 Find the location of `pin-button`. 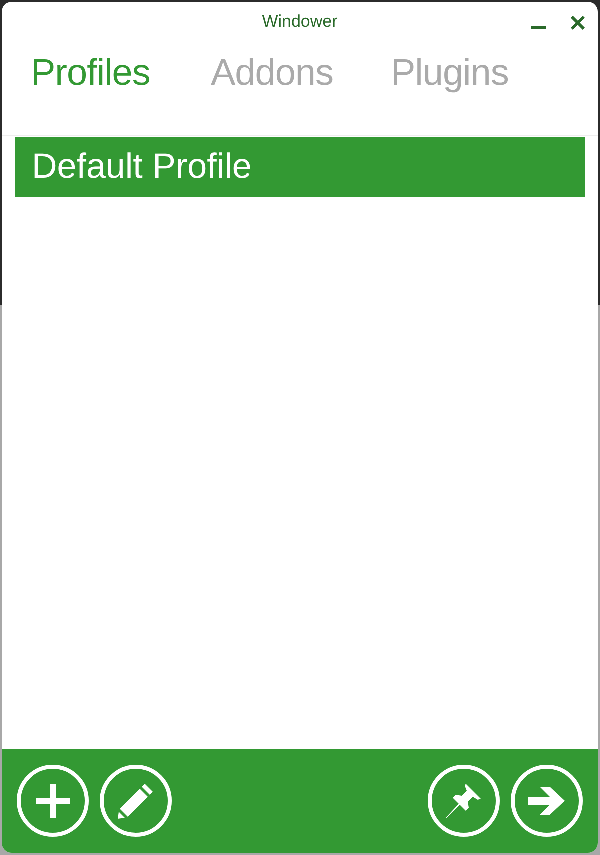

pin-button is located at coordinates (464, 801).